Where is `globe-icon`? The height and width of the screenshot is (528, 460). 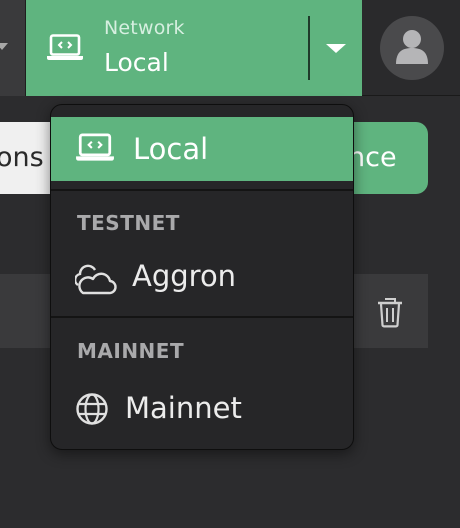 globe-icon is located at coordinates (92, 409).